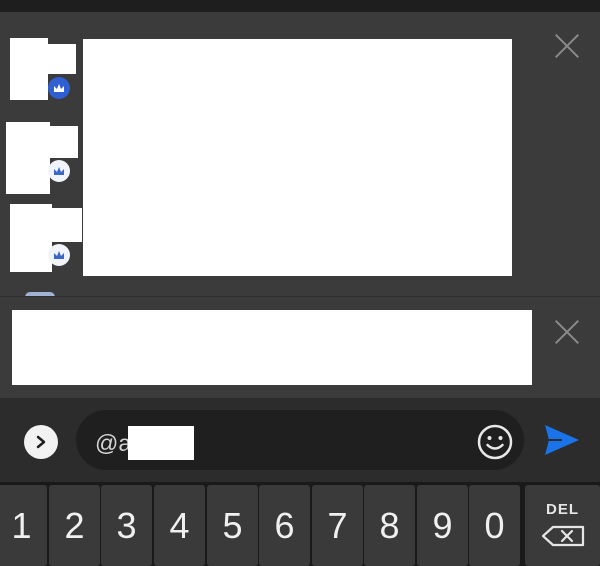  What do you see at coordinates (113, 443) in the screenshot?
I see `message-input-text: @a` at bounding box center [113, 443].